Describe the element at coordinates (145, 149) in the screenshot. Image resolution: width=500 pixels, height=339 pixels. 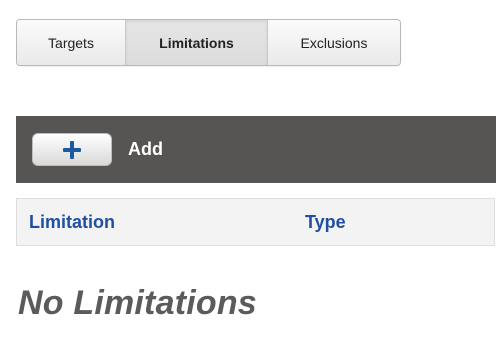
I see `add-label: Add` at that location.